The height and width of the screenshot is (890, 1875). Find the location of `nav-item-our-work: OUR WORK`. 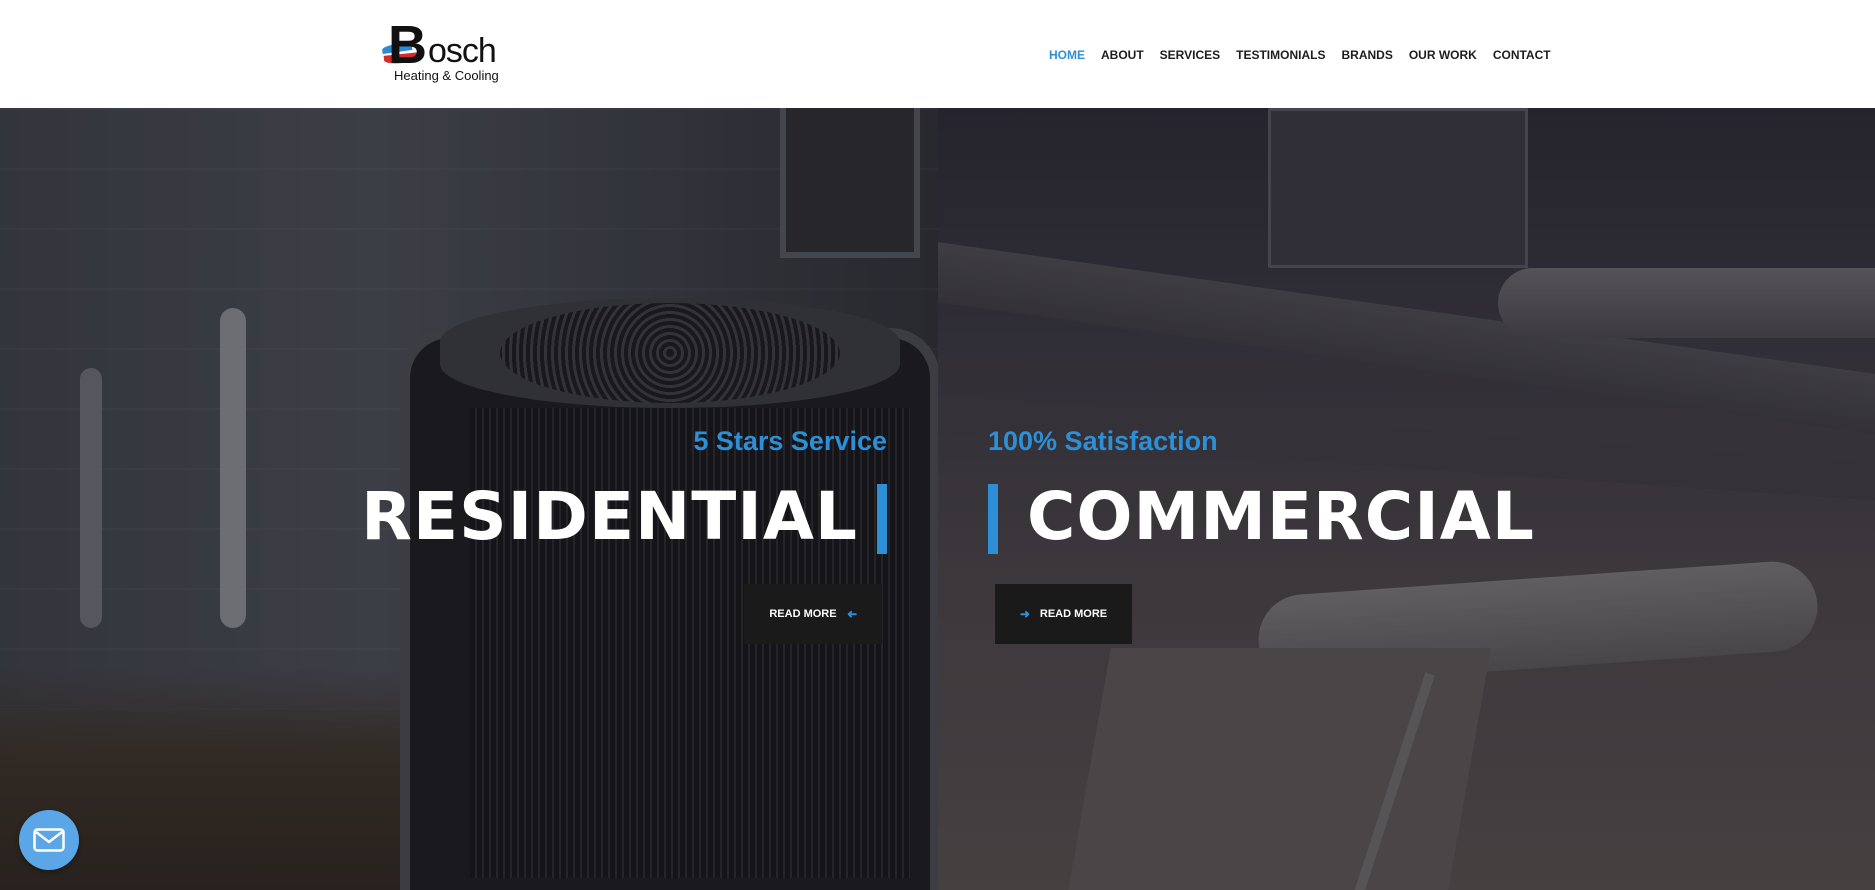

nav-item-our-work: OUR WORK is located at coordinates (1443, 55).